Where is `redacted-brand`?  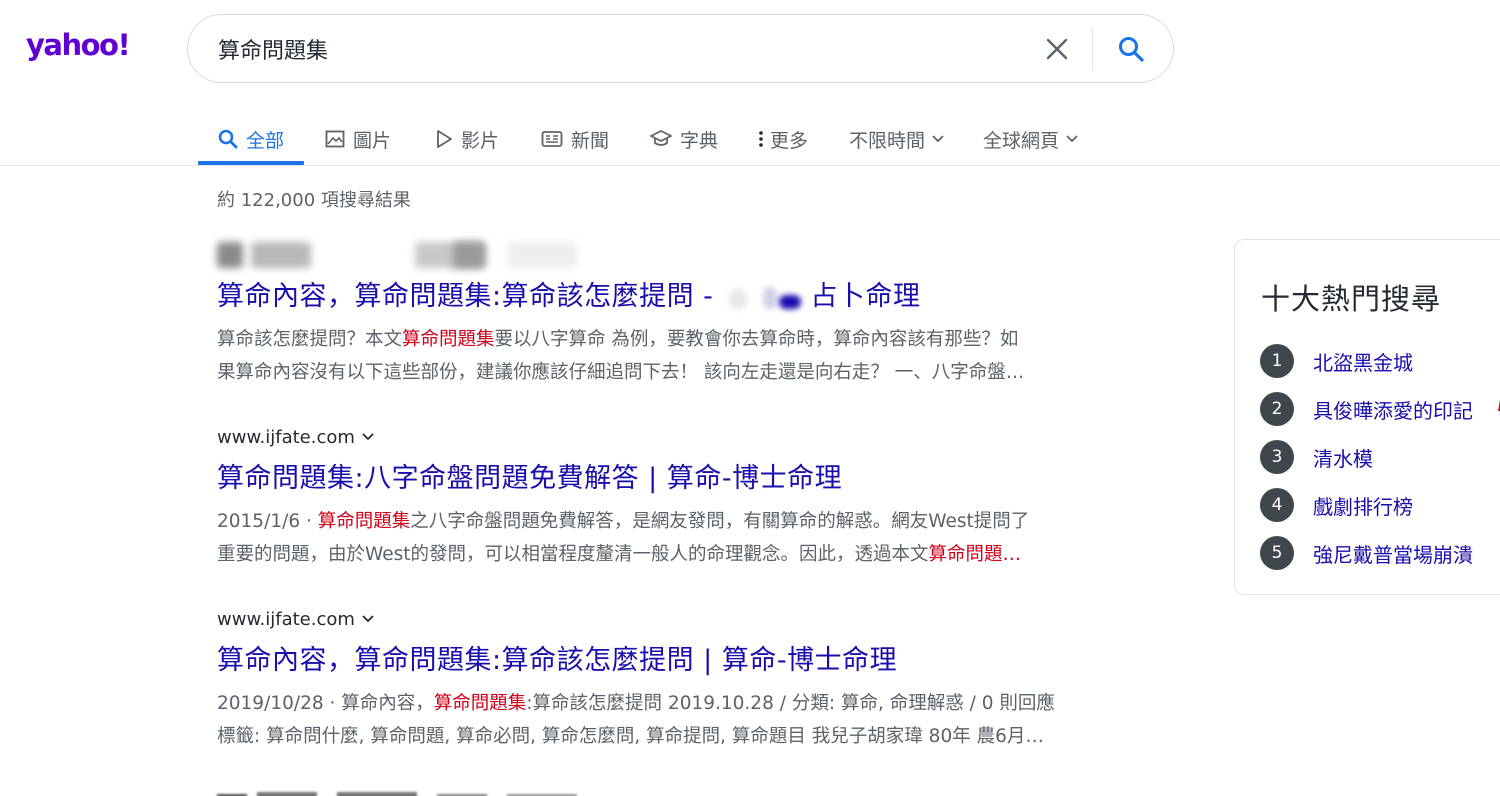
redacted-brand is located at coordinates (767, 298).